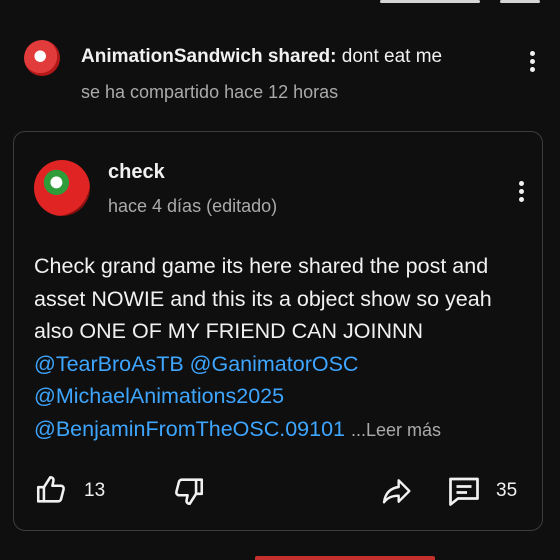 The height and width of the screenshot is (560, 560). Describe the element at coordinates (507, 490) in the screenshot. I see `comment-count: 35` at that location.